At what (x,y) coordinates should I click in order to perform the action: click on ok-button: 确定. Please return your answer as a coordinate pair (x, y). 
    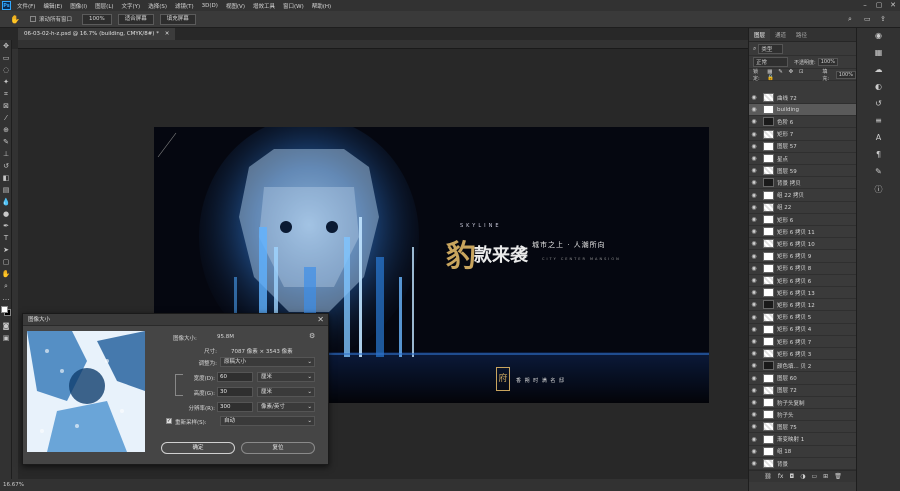
    Looking at the image, I should click on (198, 448).